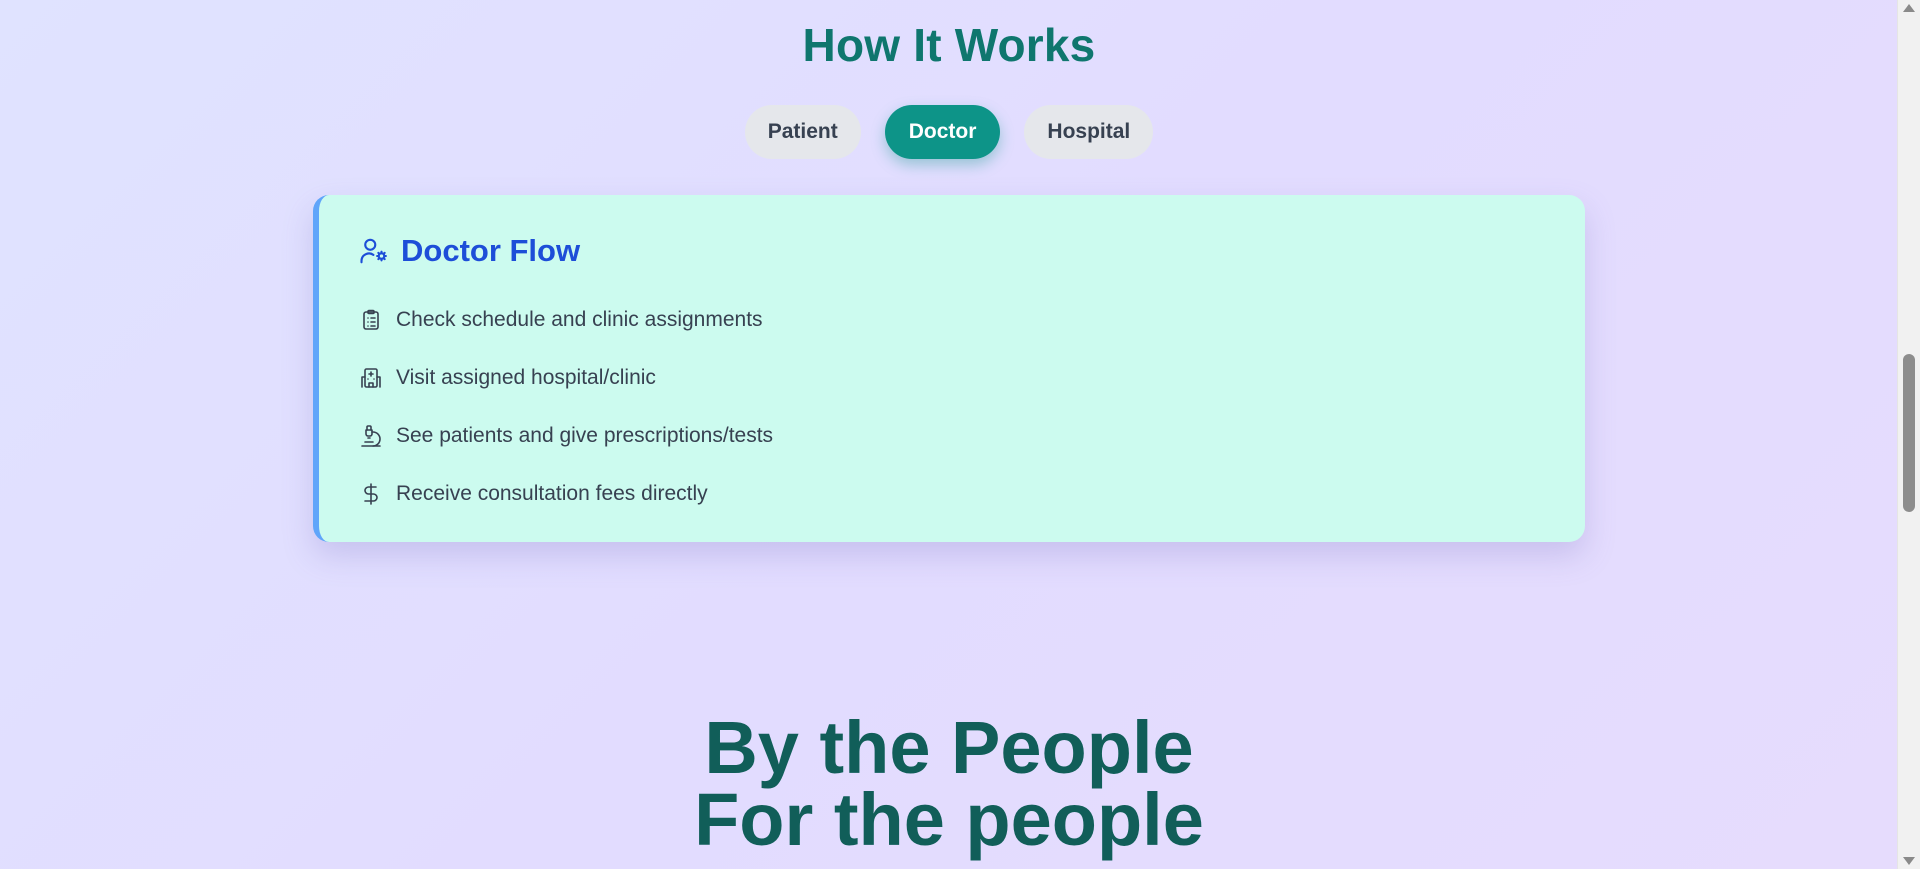 Image resolution: width=1920 pixels, height=869 pixels. I want to click on step-text: Check schedule and clinic assignments, so click(579, 319).